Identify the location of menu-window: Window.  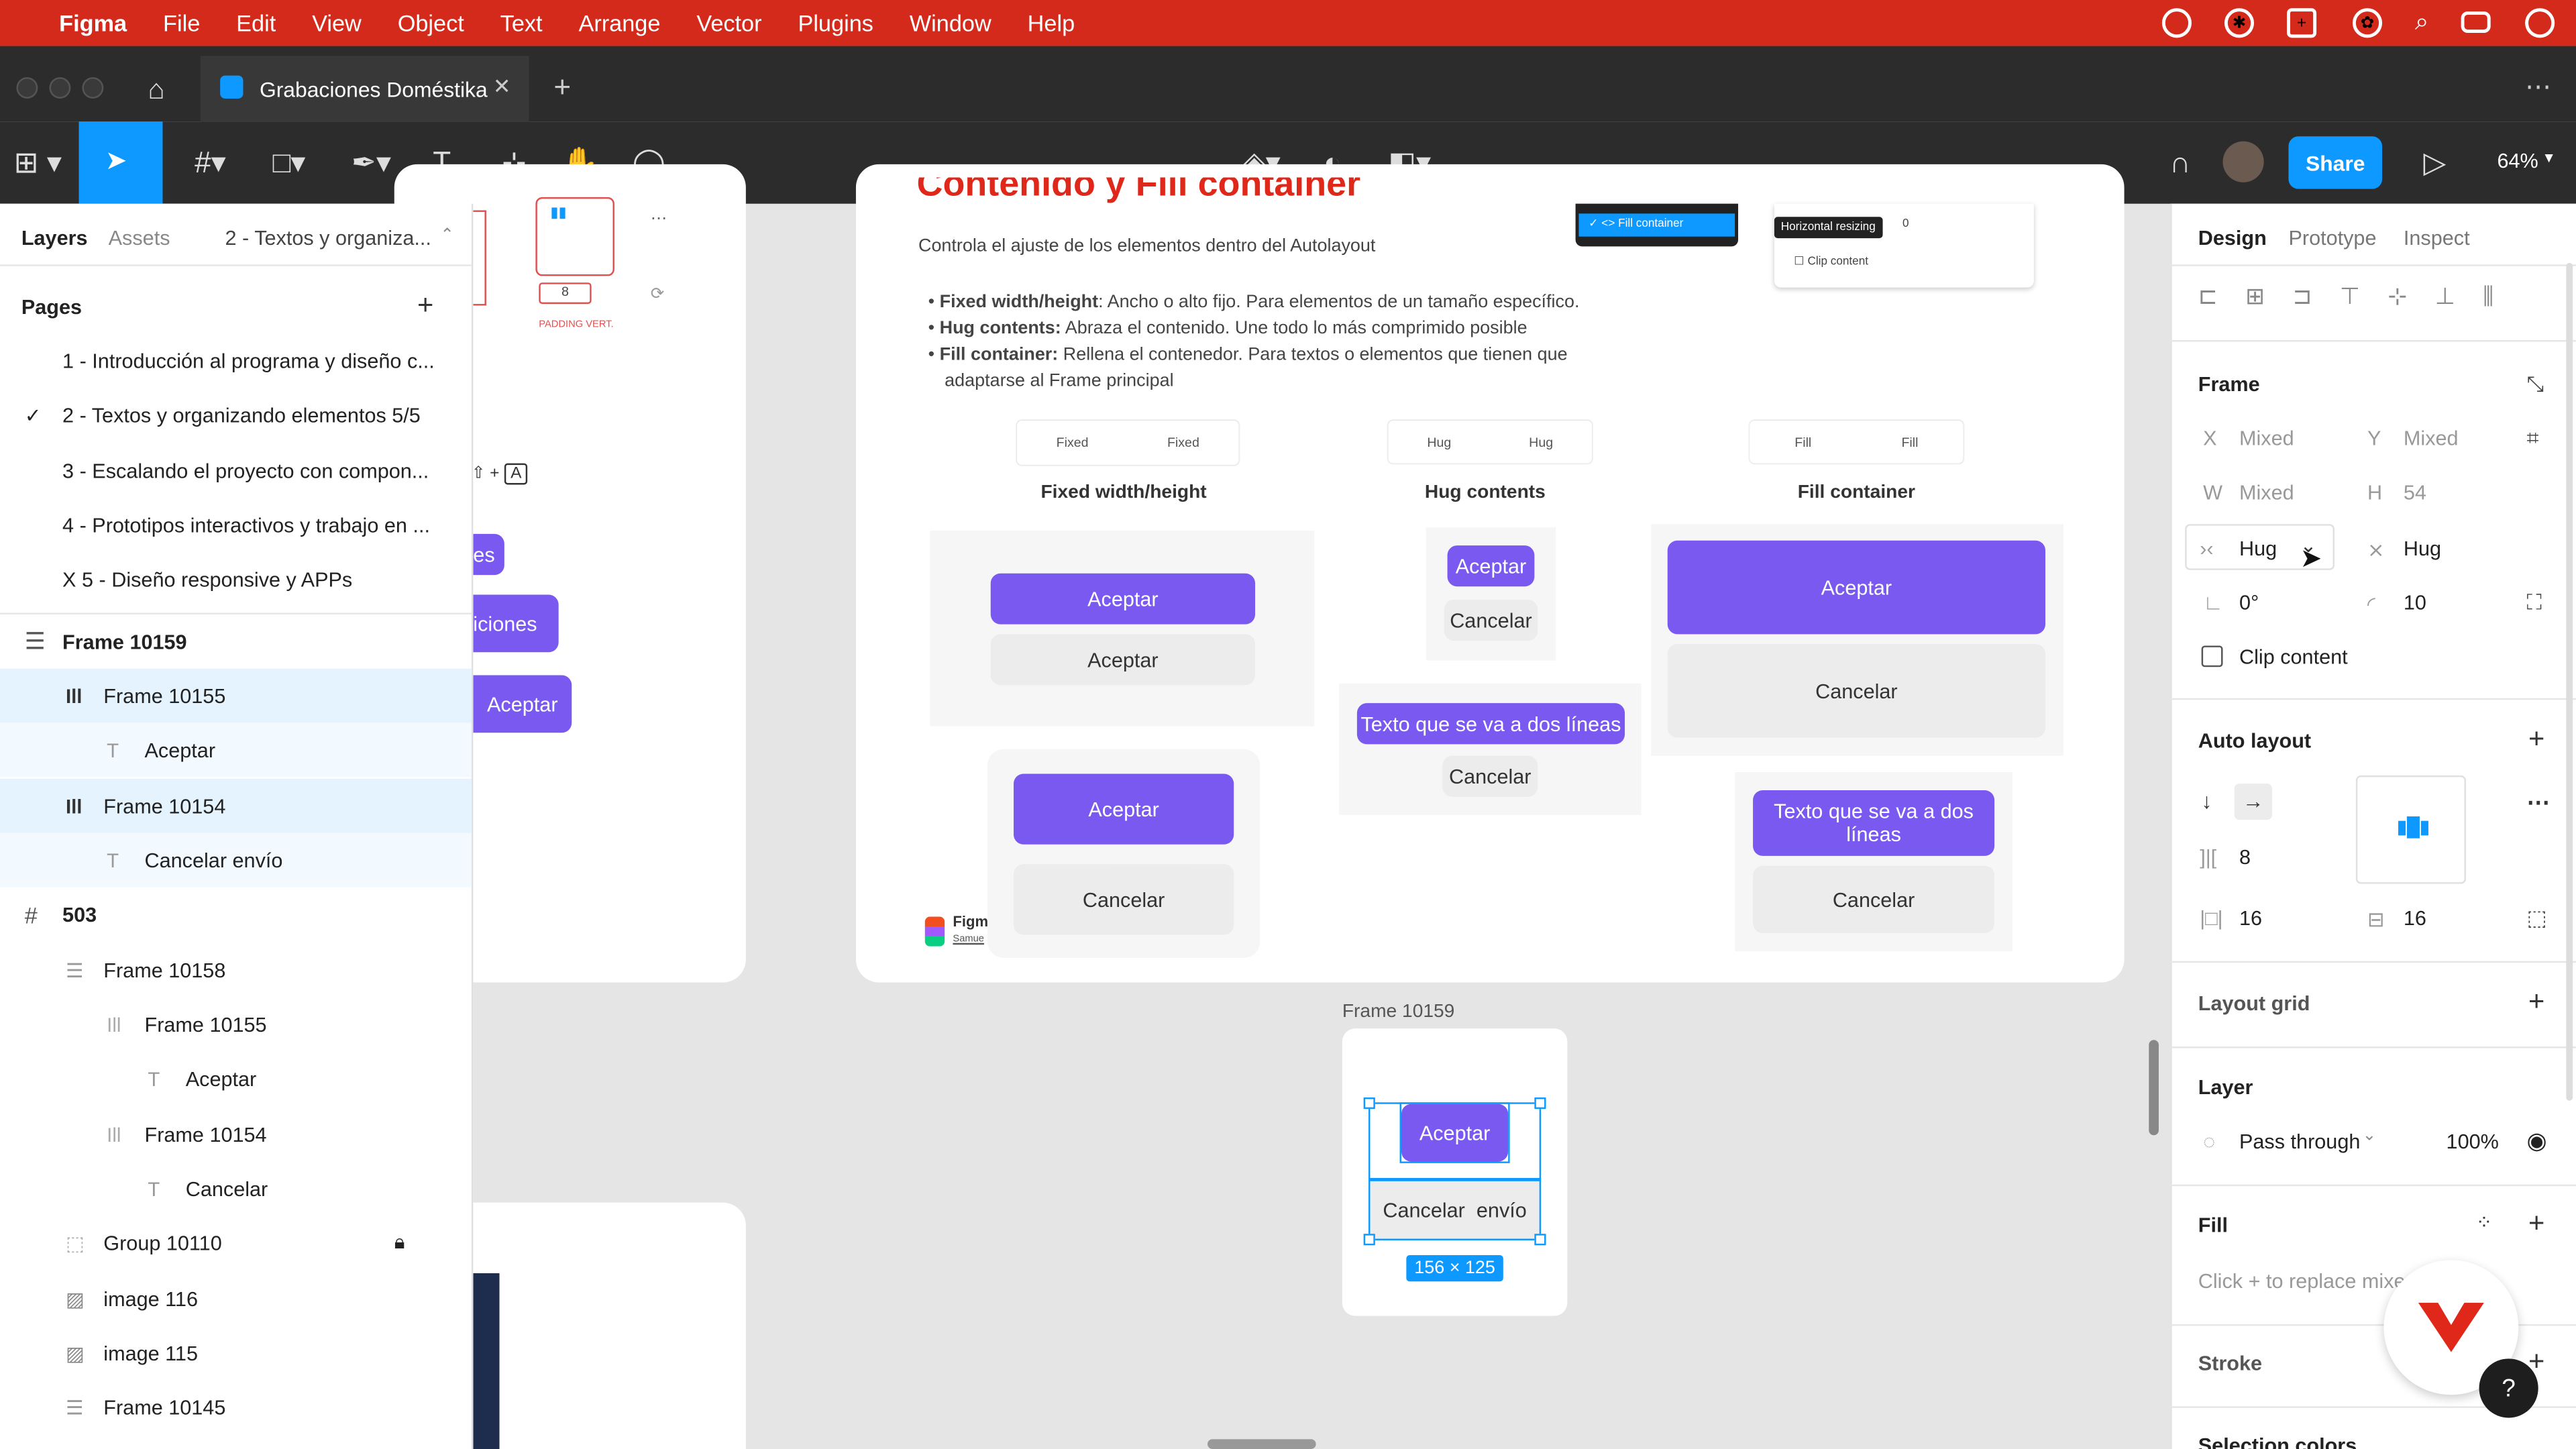
(950, 23).